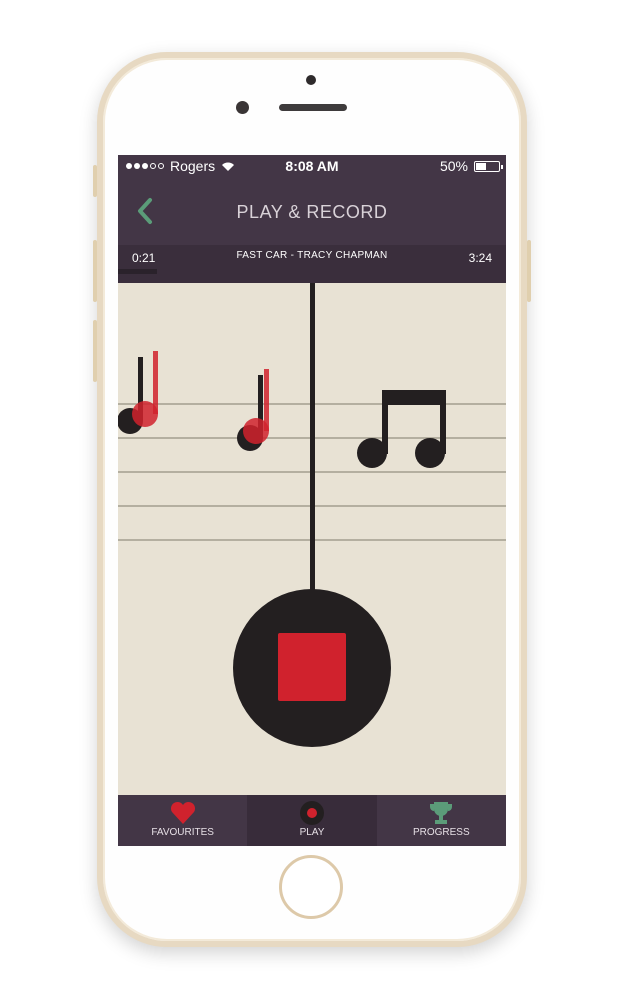  Describe the element at coordinates (453, 166) in the screenshot. I see `battery-percent: 50%` at that location.